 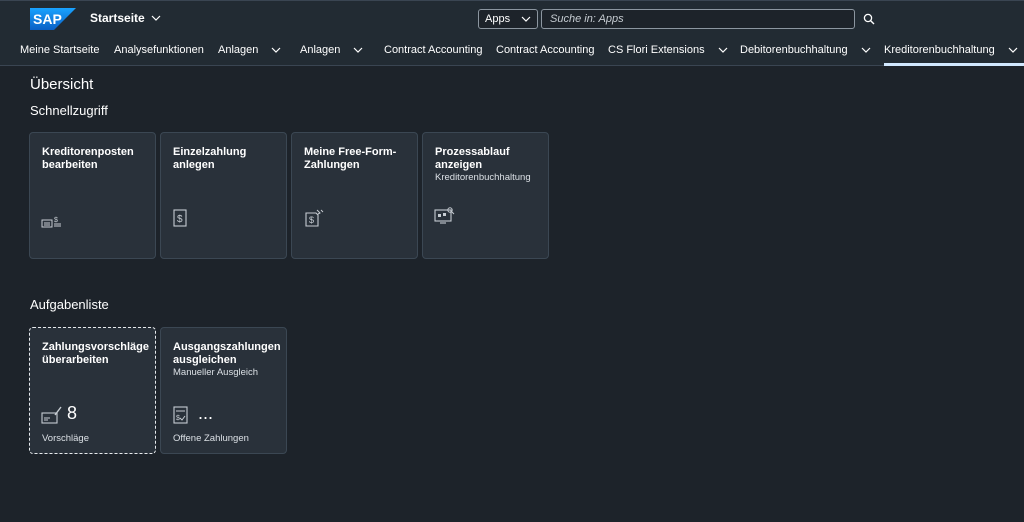 I want to click on search-scope-select: Apps, so click(x=508, y=19).